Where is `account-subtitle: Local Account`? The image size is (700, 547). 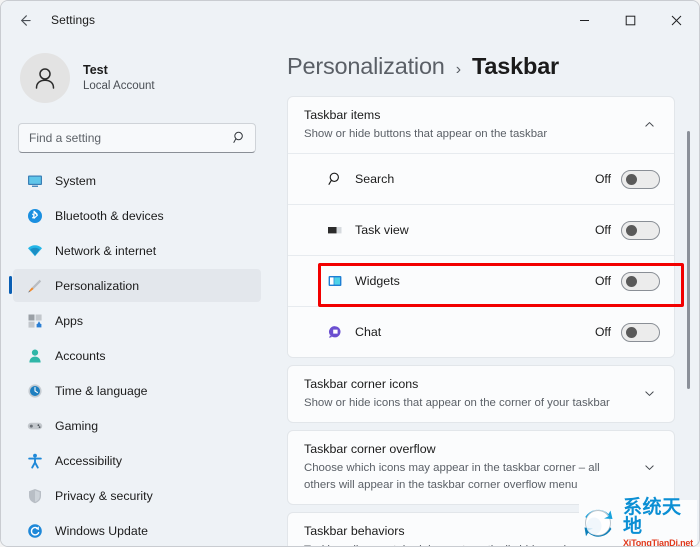 account-subtitle: Local Account is located at coordinates (119, 85).